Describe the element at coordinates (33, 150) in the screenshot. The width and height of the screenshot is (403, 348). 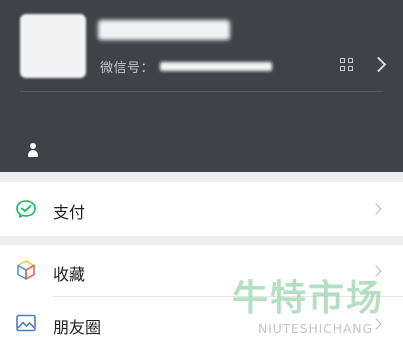
I see `person-icon` at that location.